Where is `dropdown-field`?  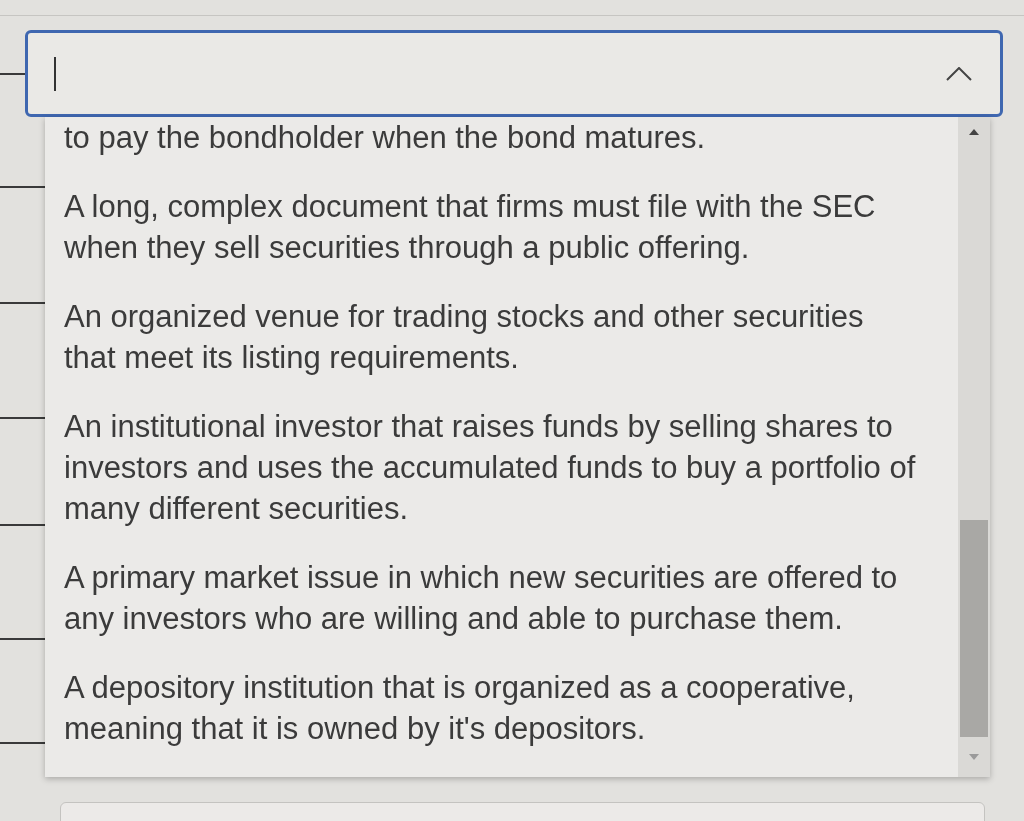
dropdown-field is located at coordinates (514, 73).